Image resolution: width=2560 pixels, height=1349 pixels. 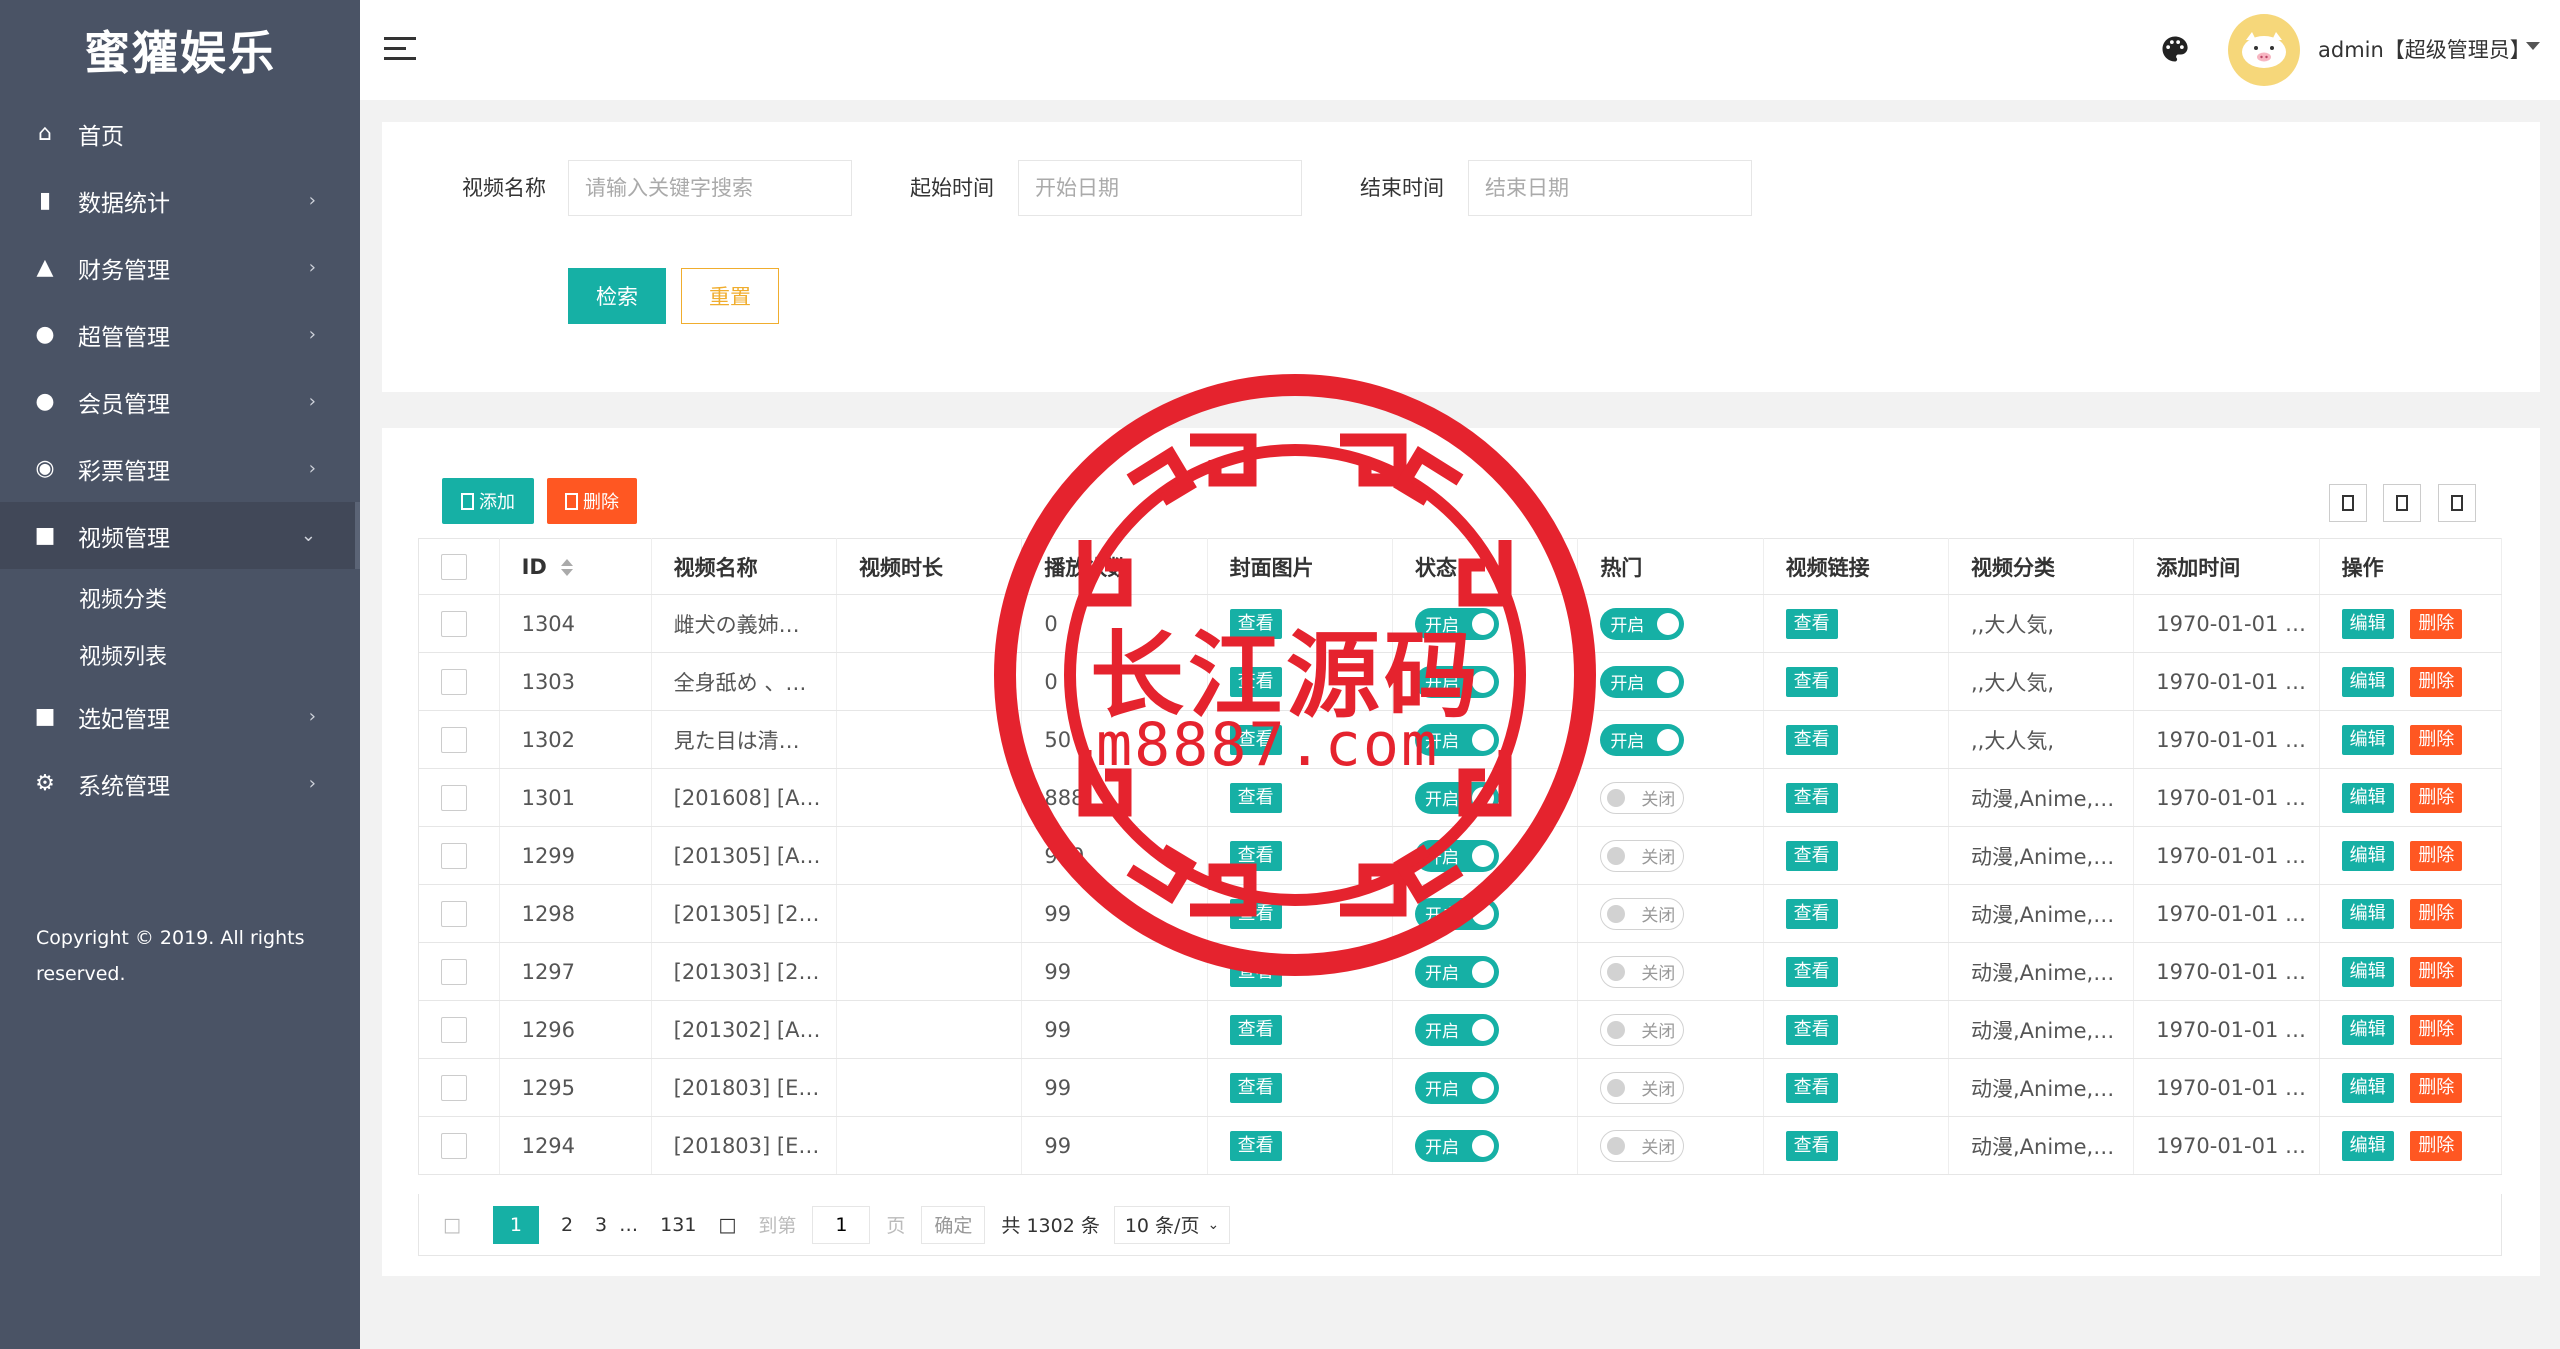 I want to click on page-2: 2, so click(x=567, y=1225).